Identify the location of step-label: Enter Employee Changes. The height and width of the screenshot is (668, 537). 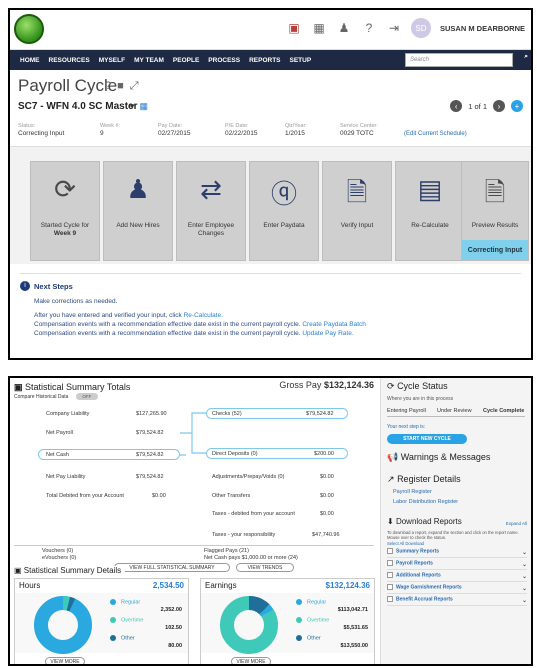
(211, 229).